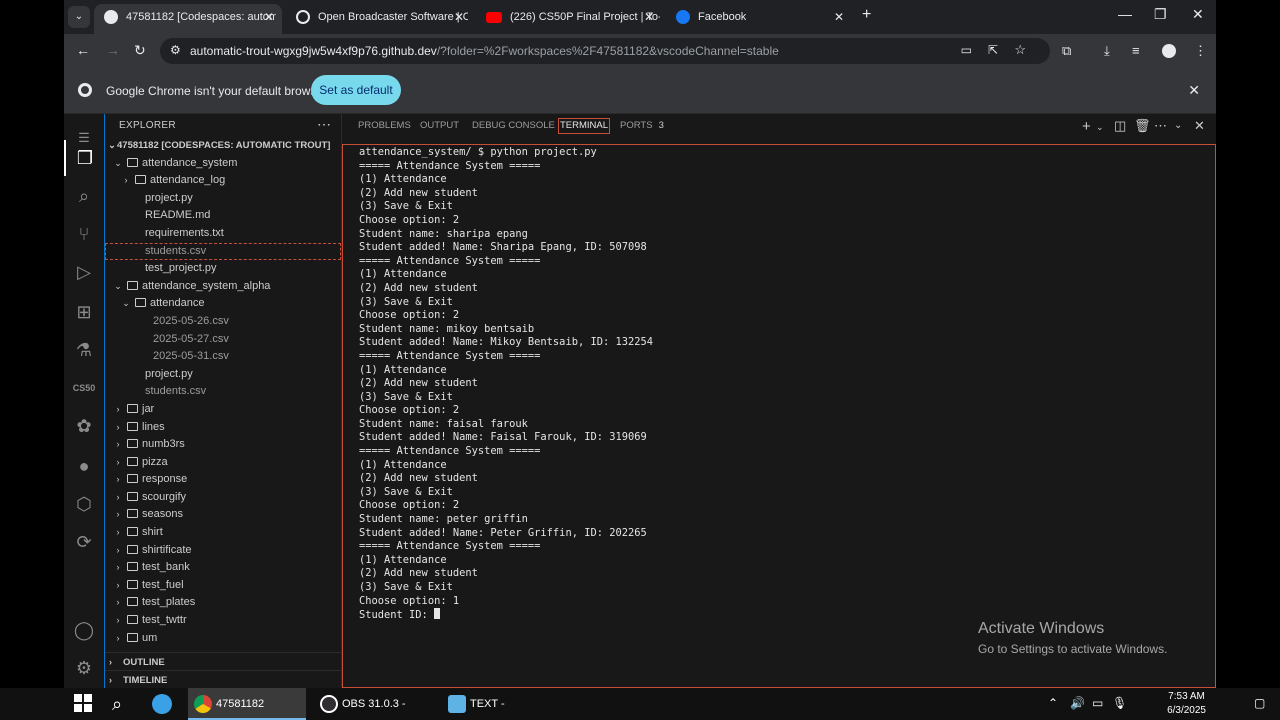 Image resolution: width=1280 pixels, height=720 pixels. What do you see at coordinates (84, 504) in the screenshot?
I see `cube-icon: ⬡` at bounding box center [84, 504].